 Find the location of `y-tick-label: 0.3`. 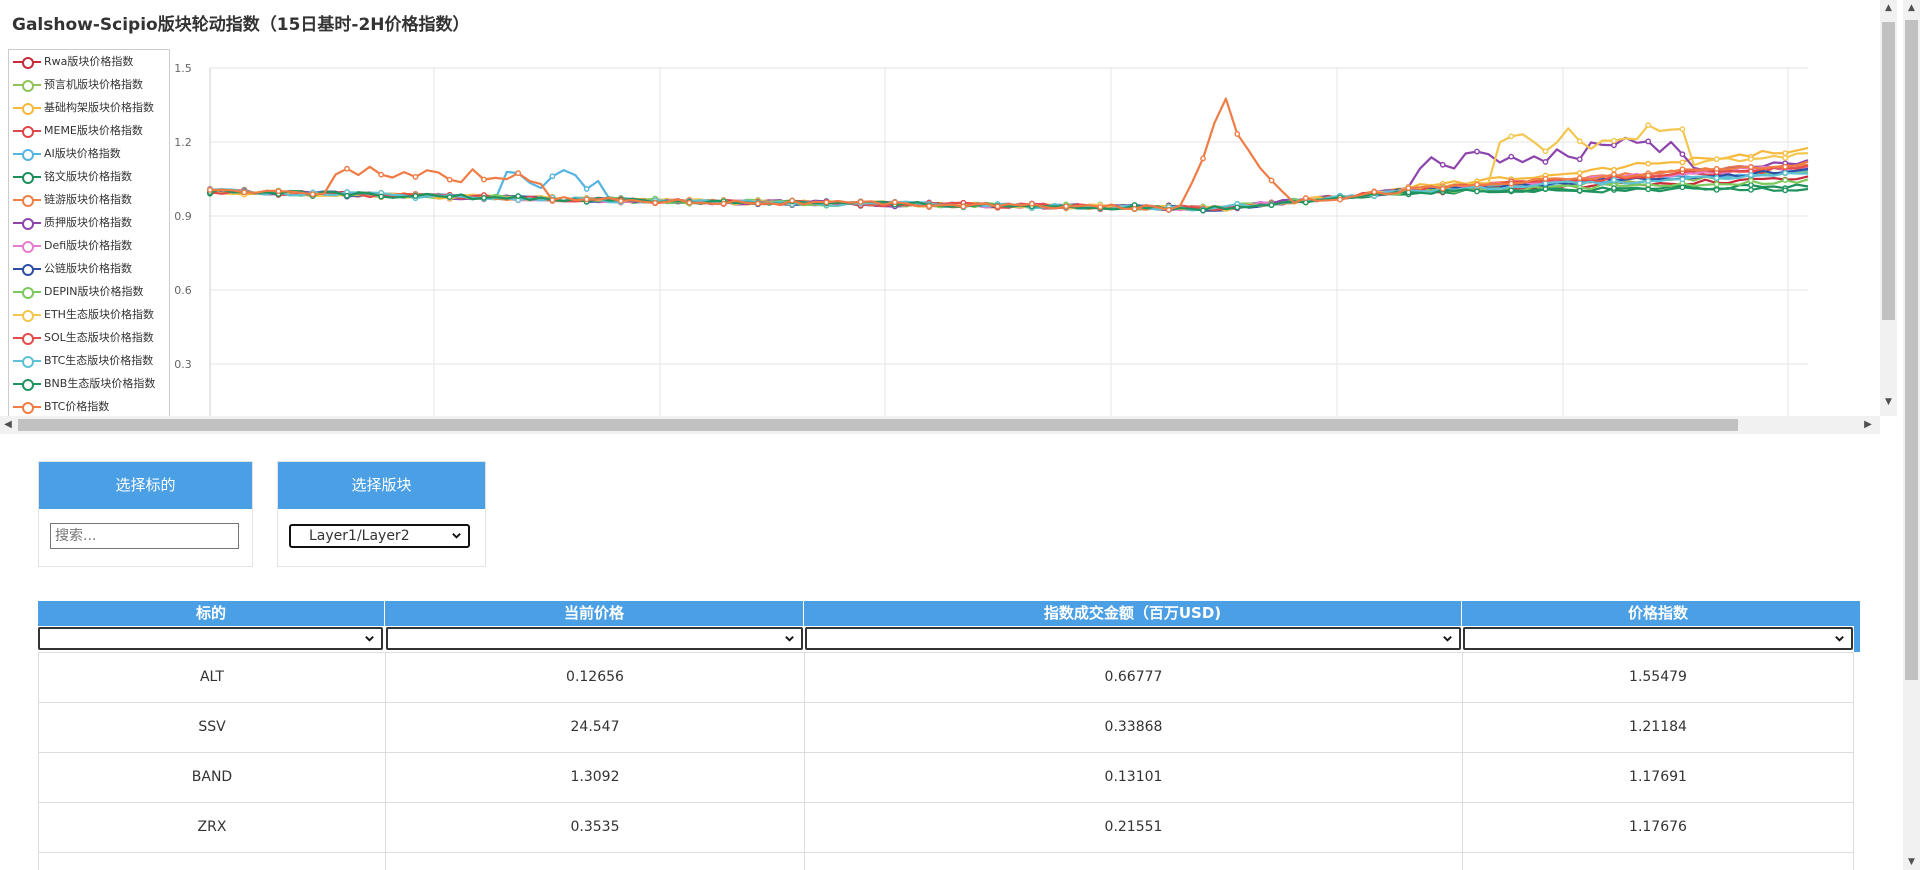

y-tick-label: 0.3 is located at coordinates (183, 364).